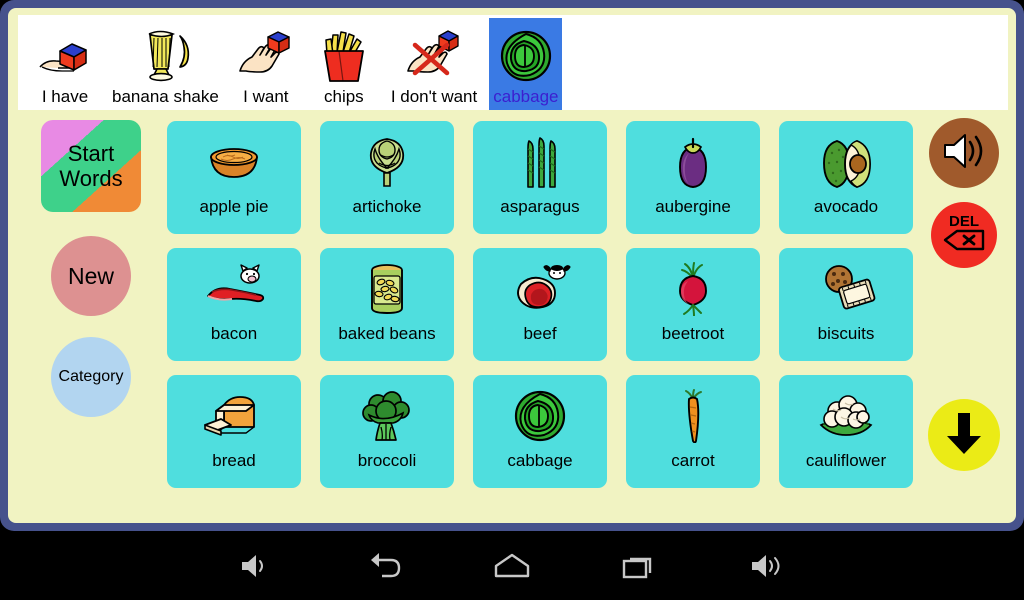  What do you see at coordinates (384, 565) in the screenshot?
I see `back-icon` at bounding box center [384, 565].